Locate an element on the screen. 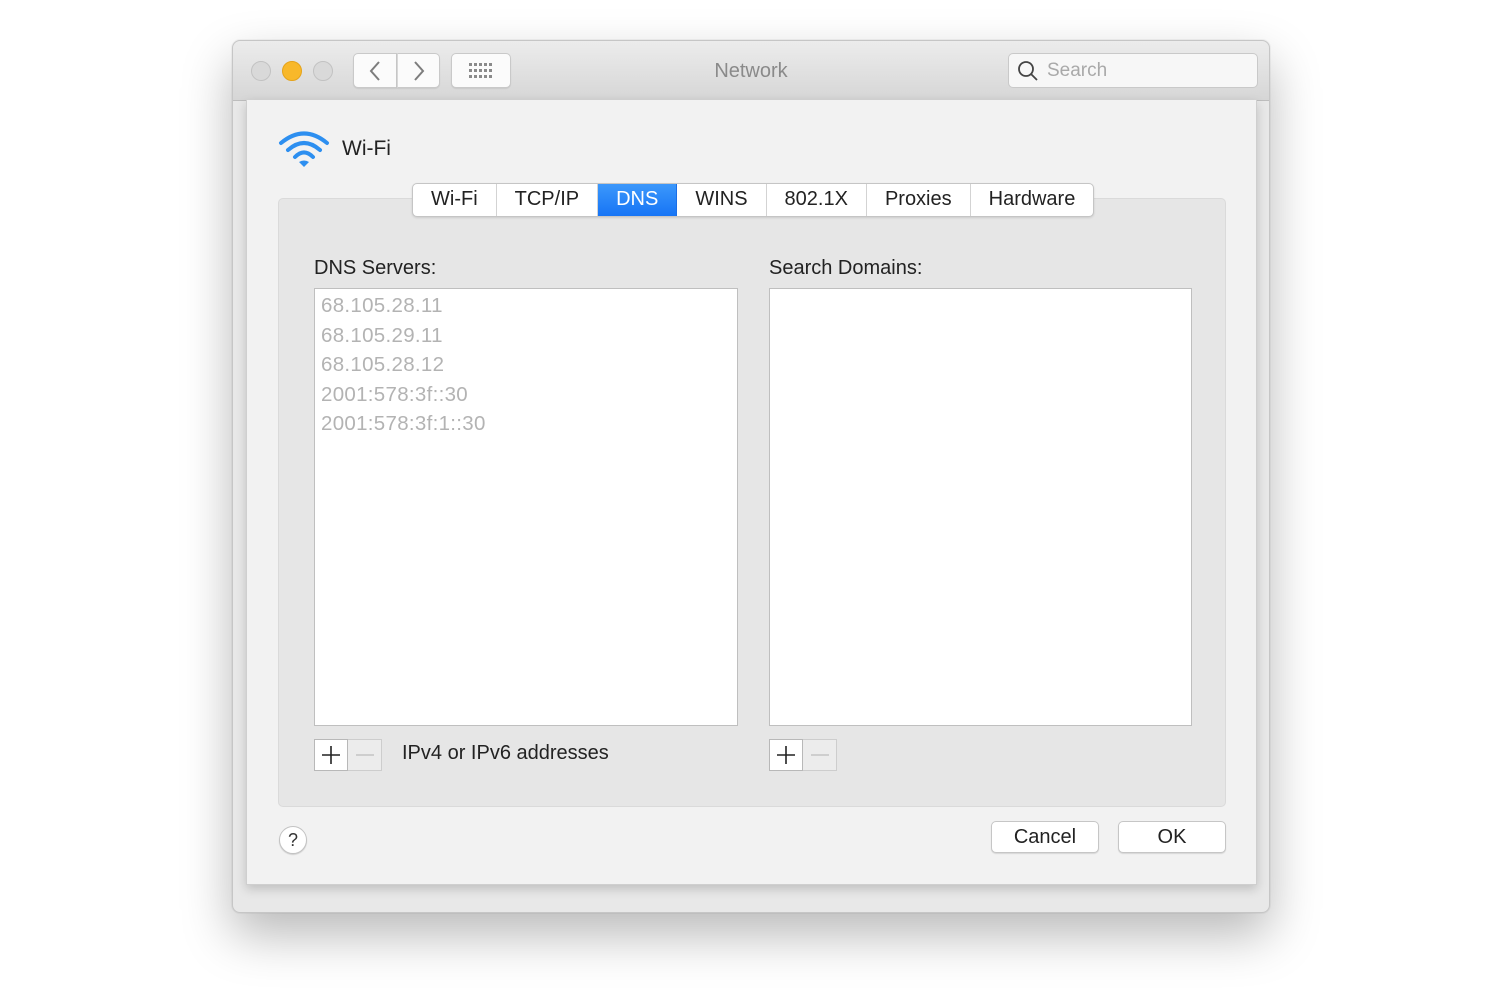 The width and height of the screenshot is (1500, 1000). tab-dns: DNS is located at coordinates (638, 200).